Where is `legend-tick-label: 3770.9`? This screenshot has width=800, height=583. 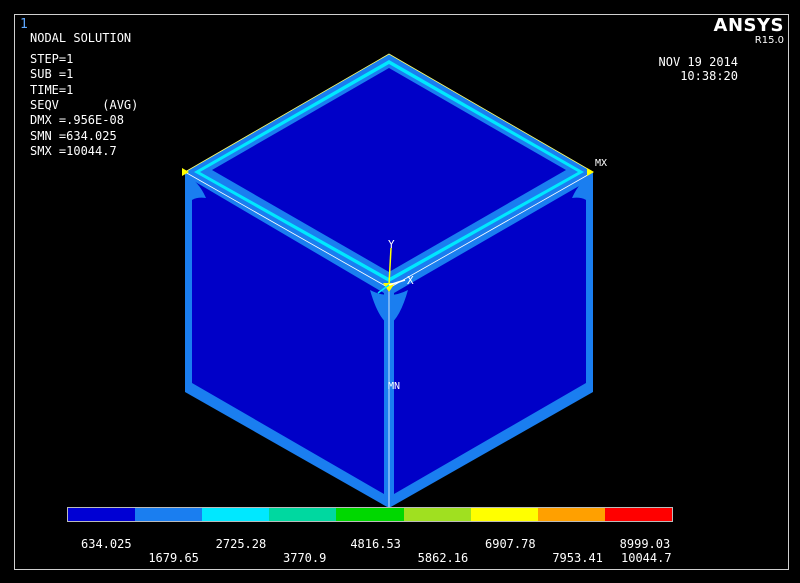 legend-tick-label: 3770.9 is located at coordinates (305, 558).